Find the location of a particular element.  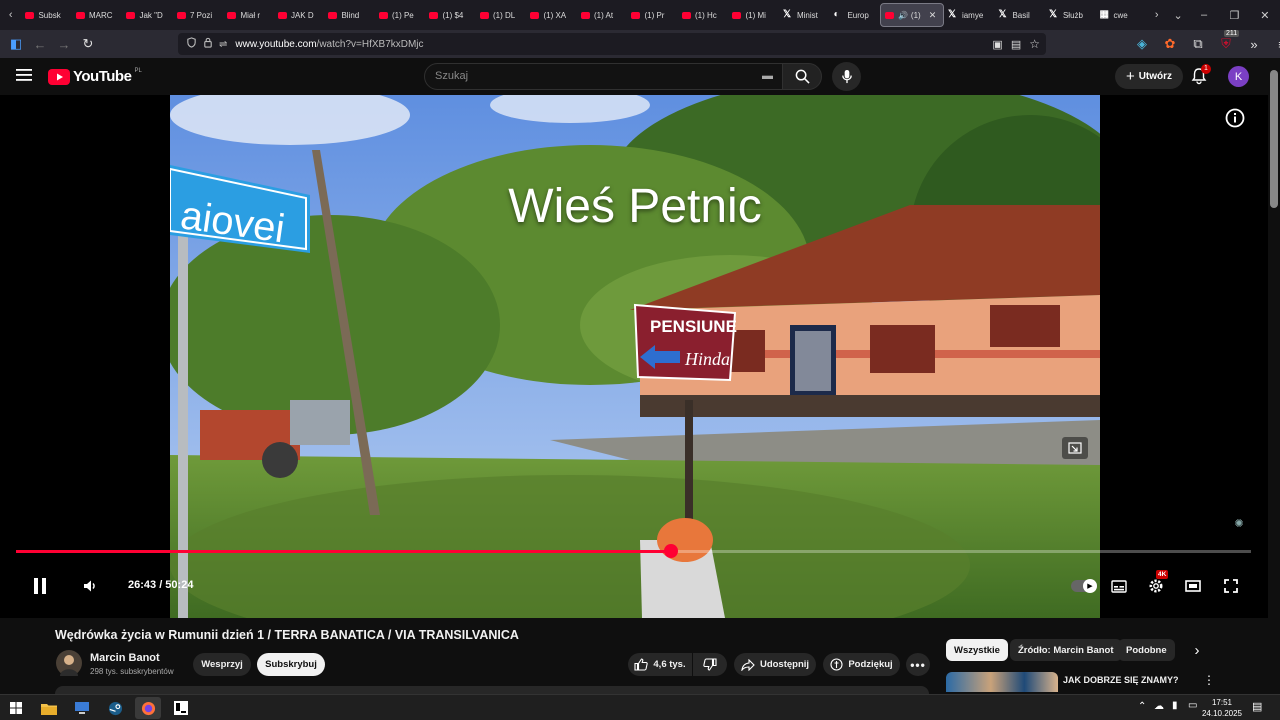

youtube-logo: YouTube PL is located at coordinates (95, 76).